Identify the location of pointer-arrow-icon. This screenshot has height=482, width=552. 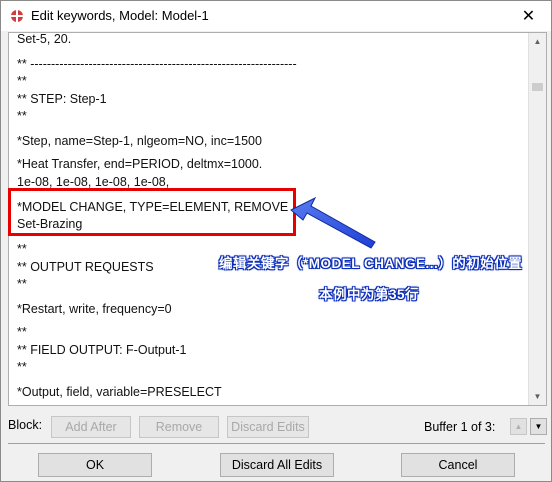
(333, 222).